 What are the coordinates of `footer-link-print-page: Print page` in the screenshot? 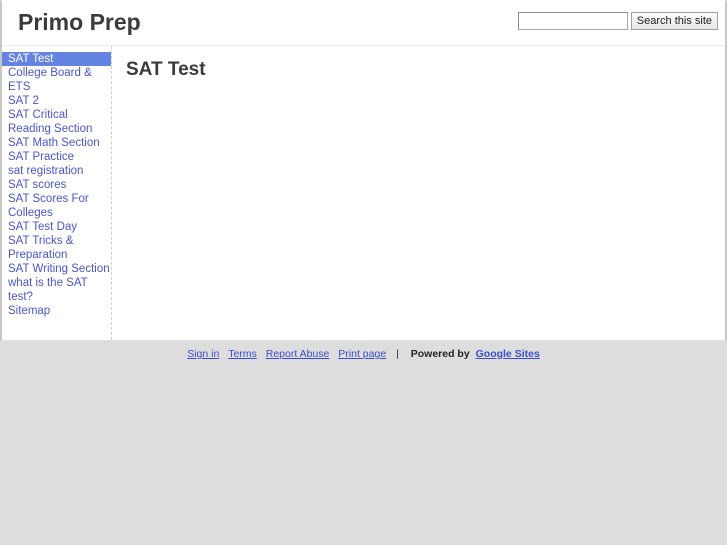 It's located at (362, 354).